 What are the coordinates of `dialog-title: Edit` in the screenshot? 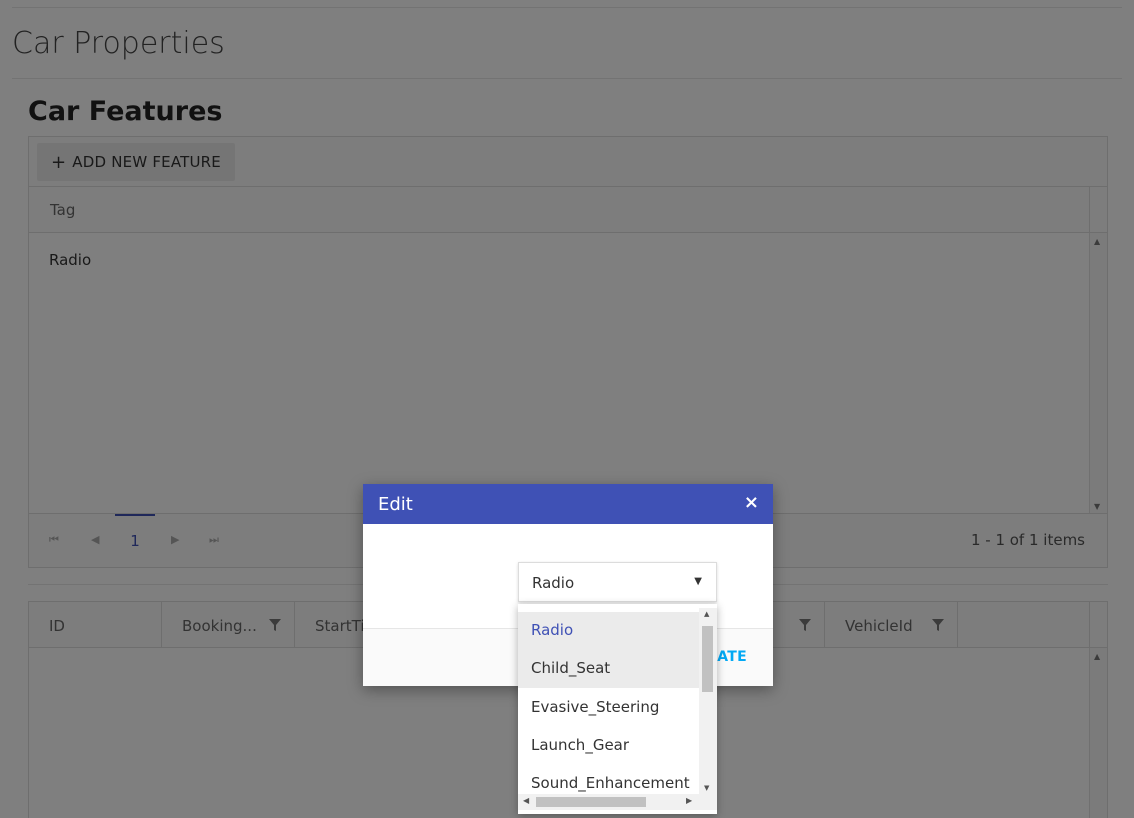 It's located at (395, 504).